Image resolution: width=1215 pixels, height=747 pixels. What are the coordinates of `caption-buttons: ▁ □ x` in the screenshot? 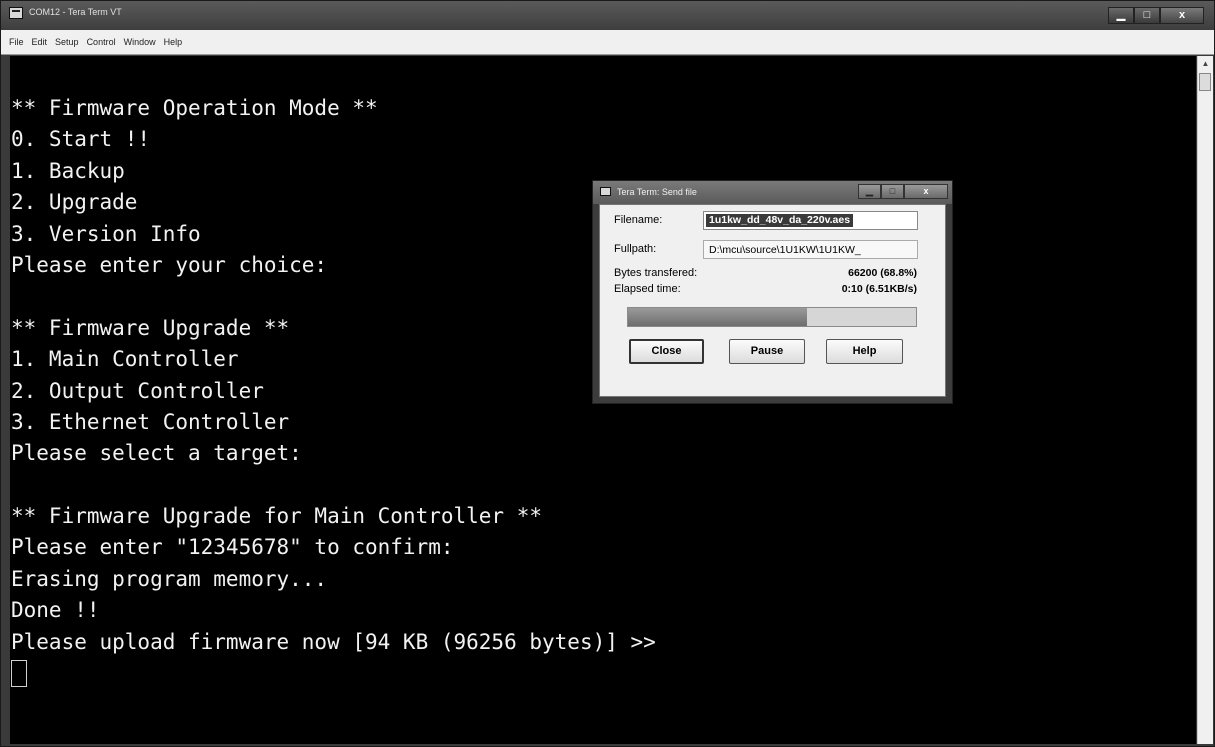 It's located at (1156, 15).